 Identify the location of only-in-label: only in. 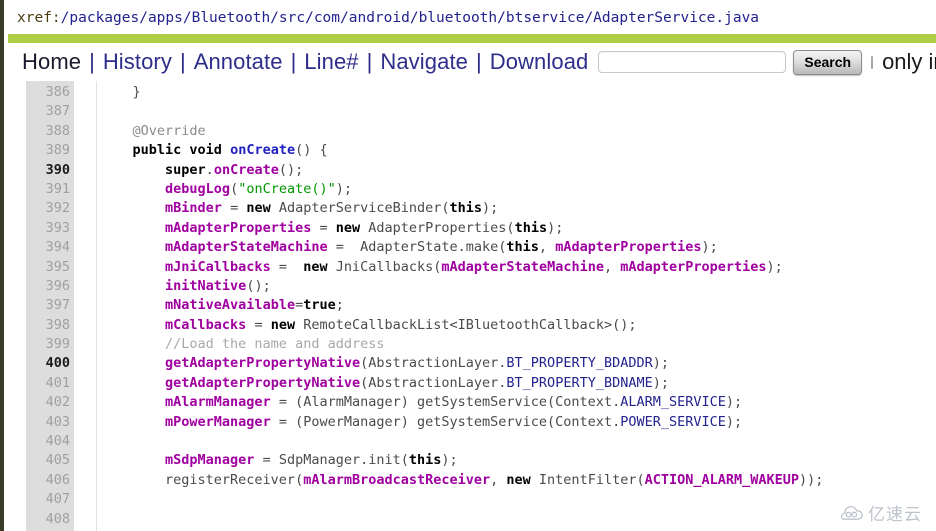
(909, 61).